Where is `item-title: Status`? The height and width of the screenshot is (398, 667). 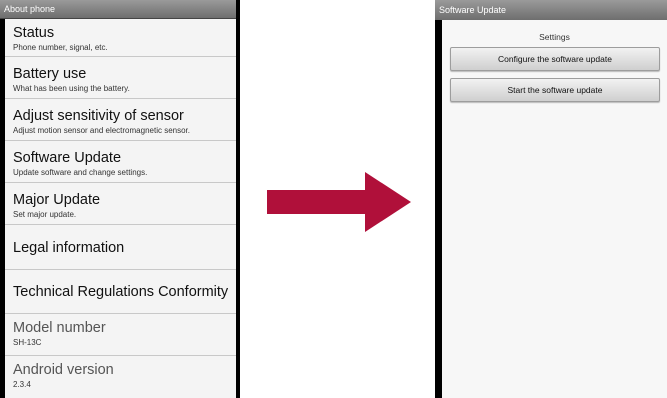
item-title: Status is located at coordinates (34, 33).